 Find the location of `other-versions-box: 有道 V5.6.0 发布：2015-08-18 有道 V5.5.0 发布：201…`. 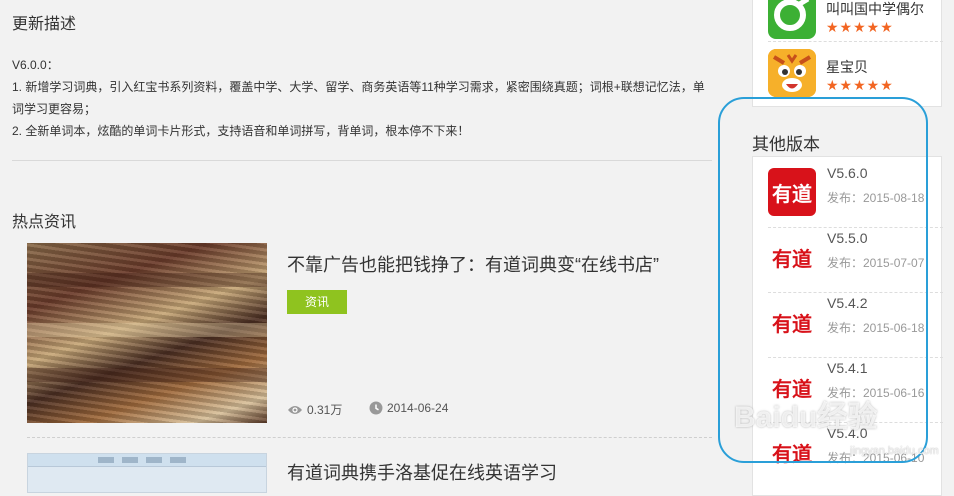

other-versions-box: 有道 V5.6.0 发布：2015-08-18 有道 V5.5.0 发布：201… is located at coordinates (847, 326).